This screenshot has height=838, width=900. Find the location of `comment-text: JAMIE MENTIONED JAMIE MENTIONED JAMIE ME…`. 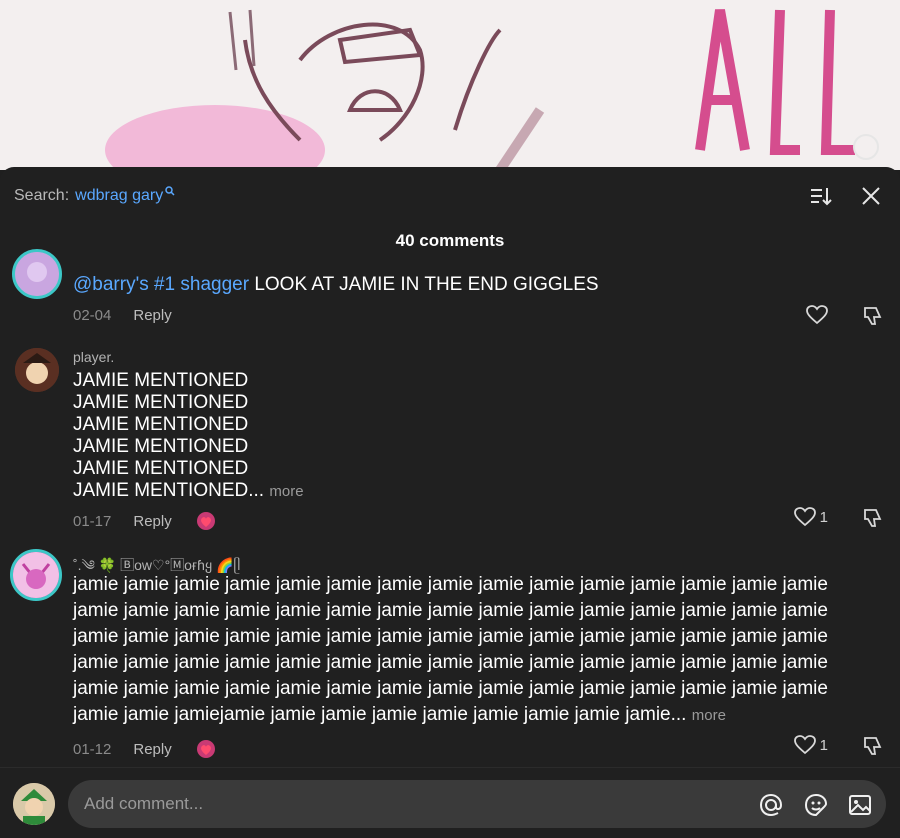

comment-text: JAMIE MENTIONED JAMIE MENTIONED JAMIE ME… is located at coordinates (188, 435).